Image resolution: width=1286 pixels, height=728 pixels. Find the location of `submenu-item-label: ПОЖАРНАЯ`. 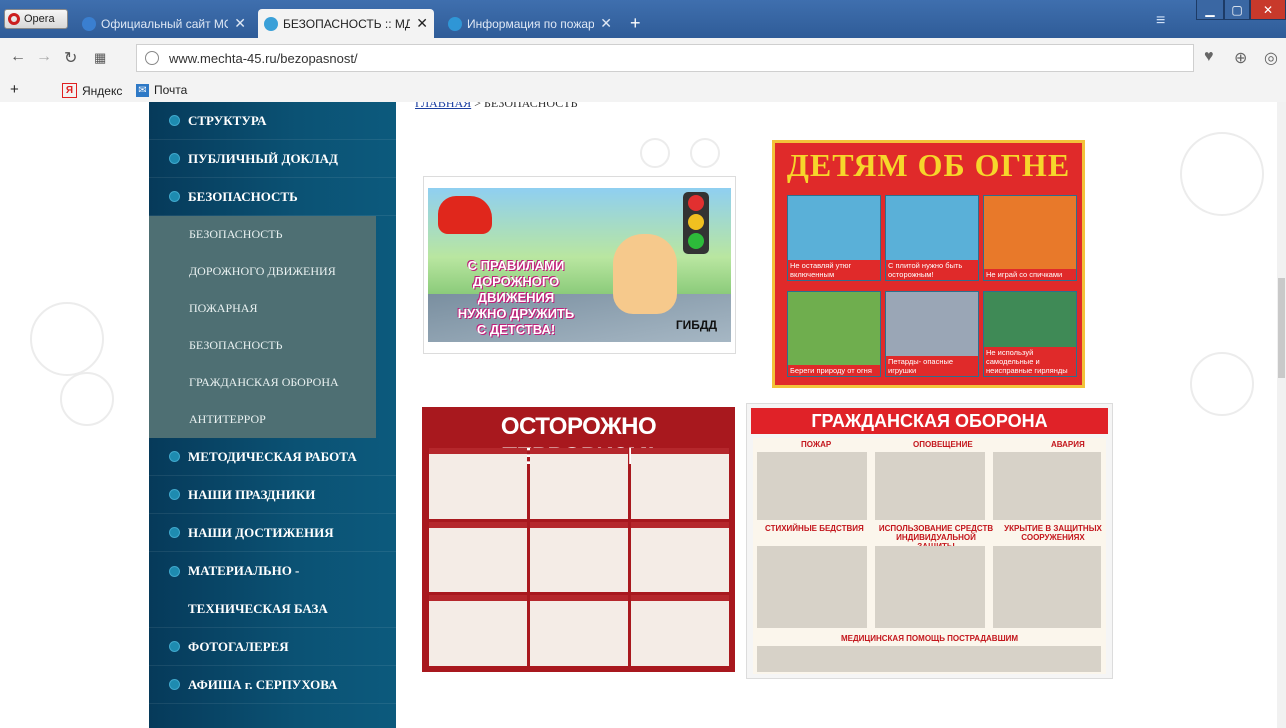

submenu-item-label: ПОЖАРНАЯ is located at coordinates (223, 308).